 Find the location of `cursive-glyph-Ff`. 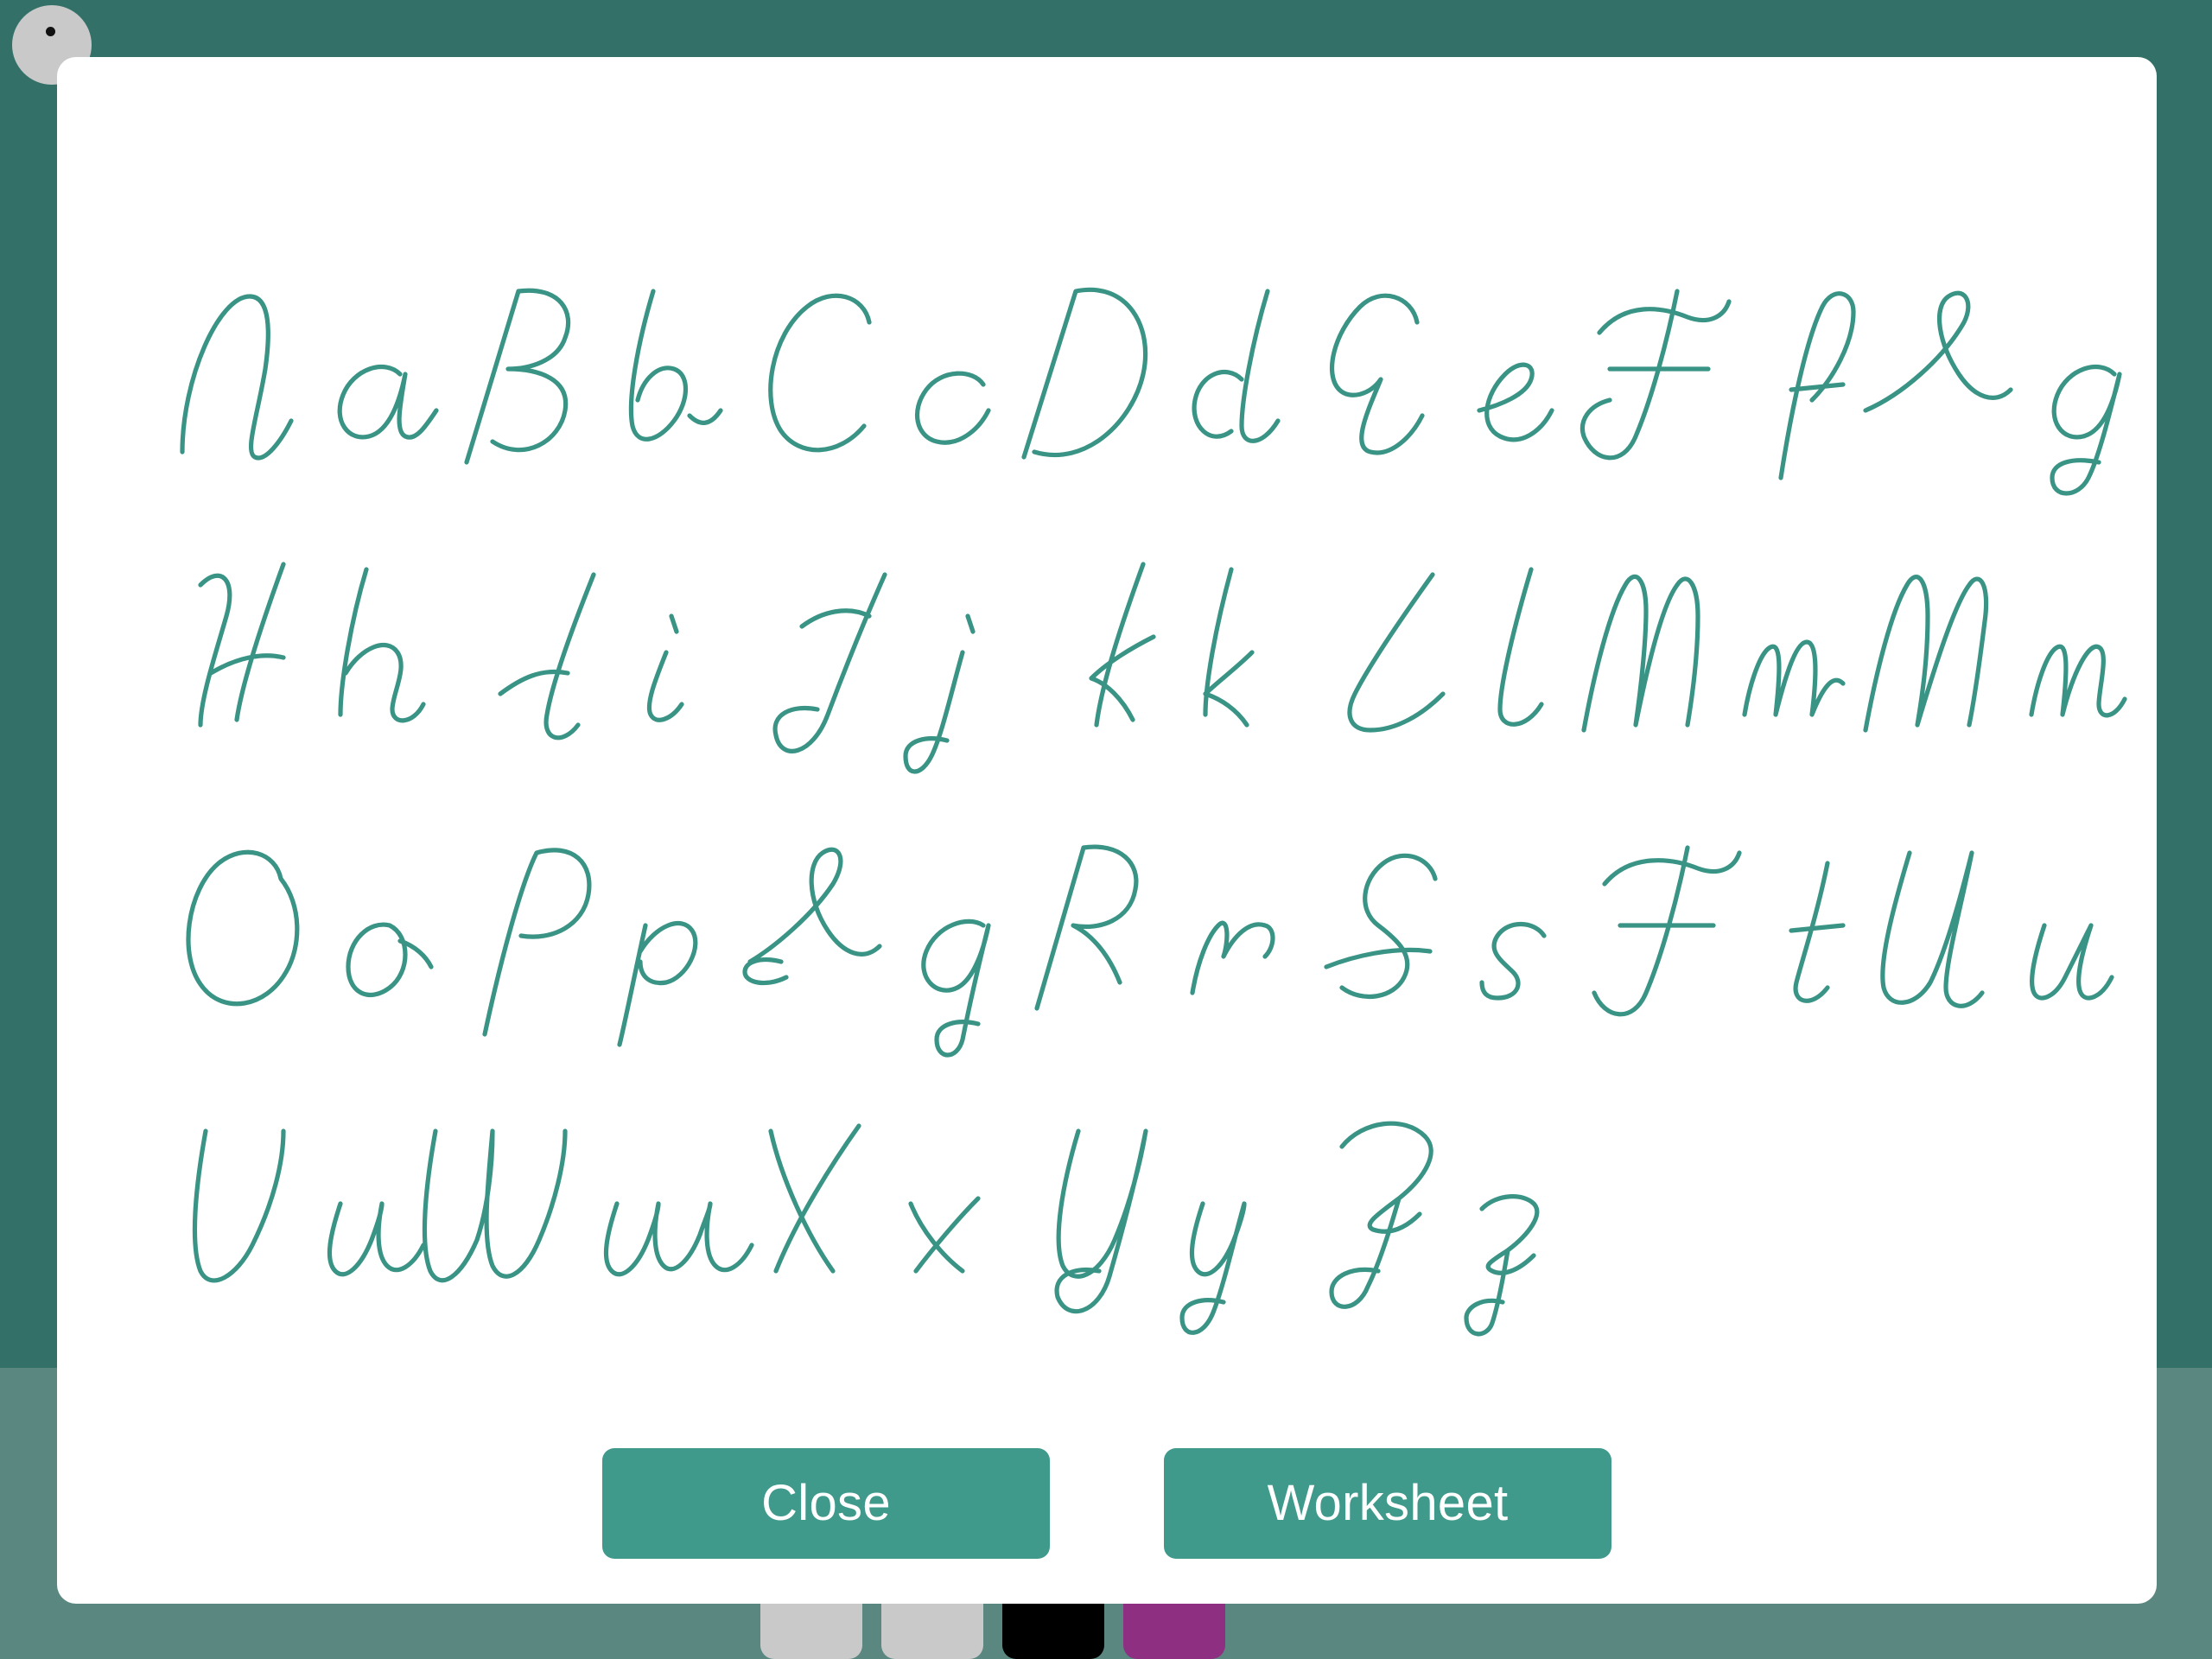

cursive-glyph-Ff is located at coordinates (1708, 369).